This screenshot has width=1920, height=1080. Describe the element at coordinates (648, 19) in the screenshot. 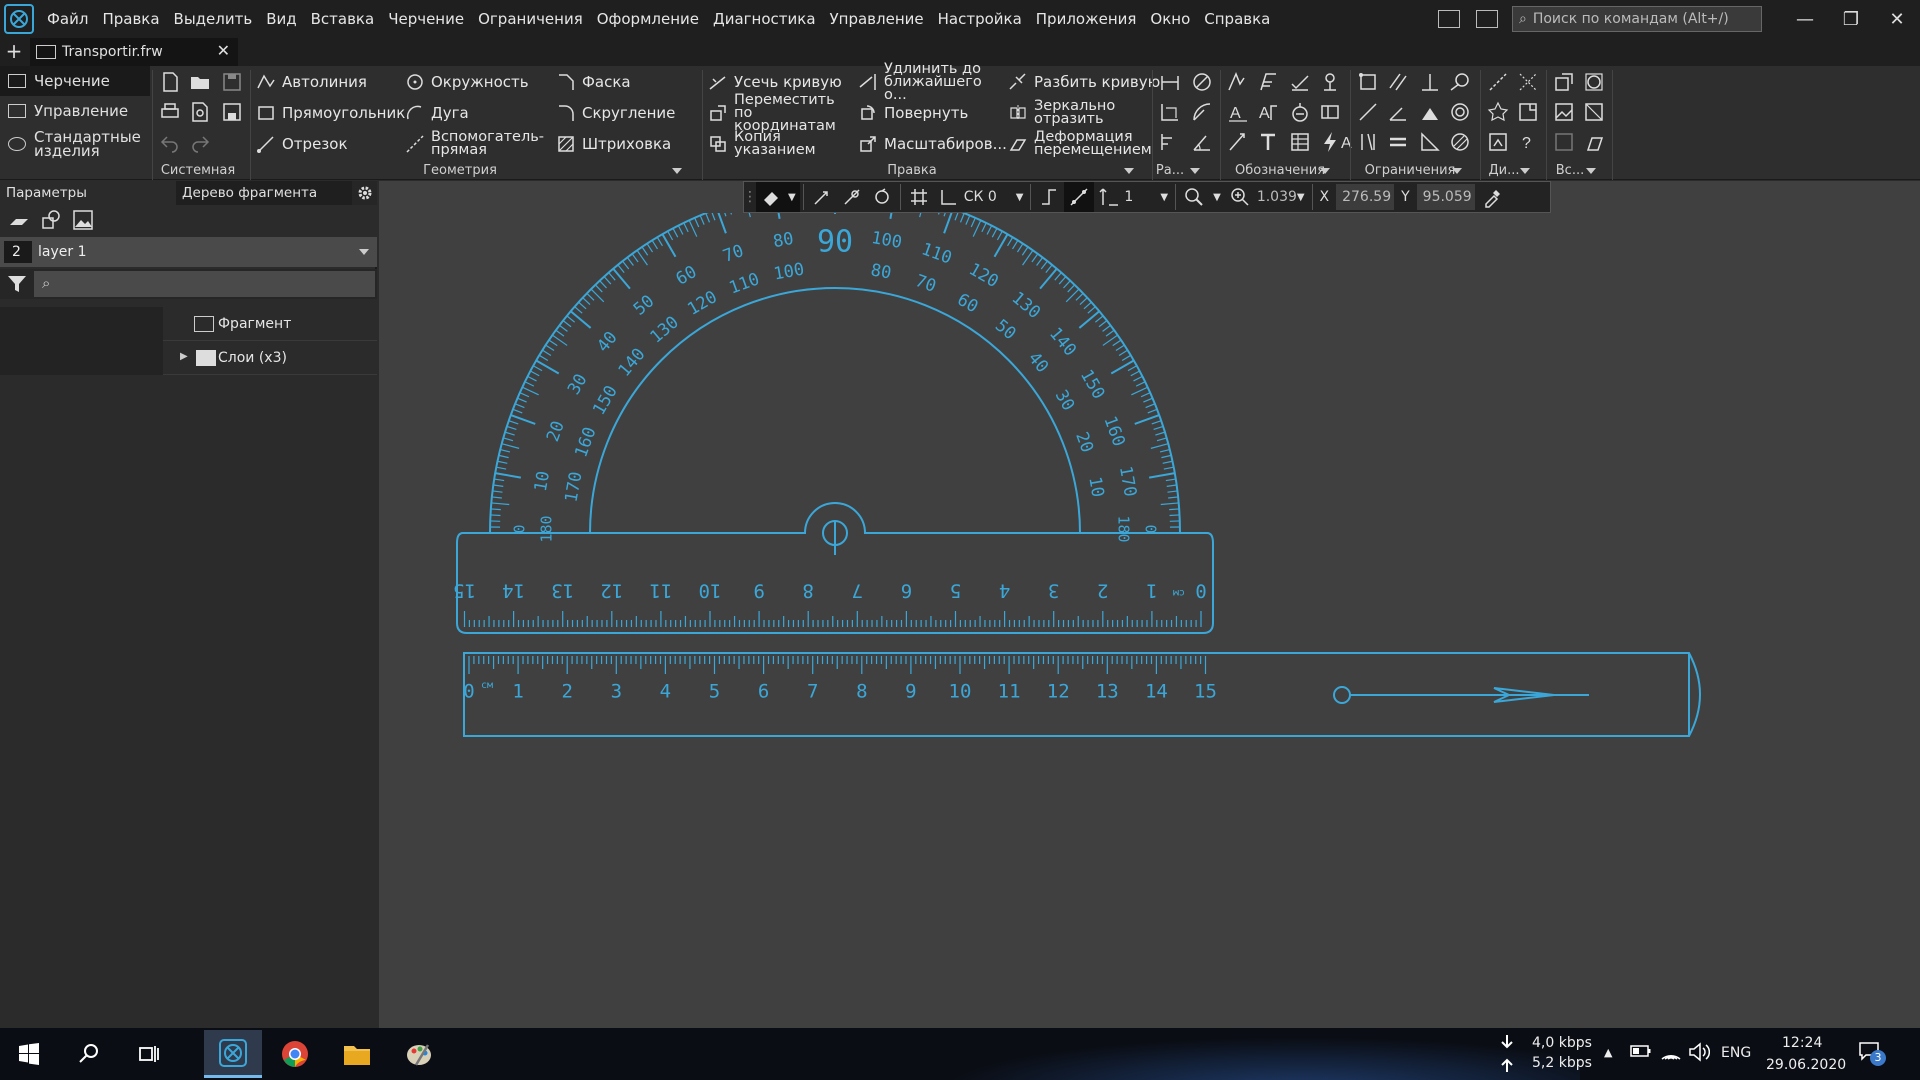

I see `menu-design: Оформление` at that location.